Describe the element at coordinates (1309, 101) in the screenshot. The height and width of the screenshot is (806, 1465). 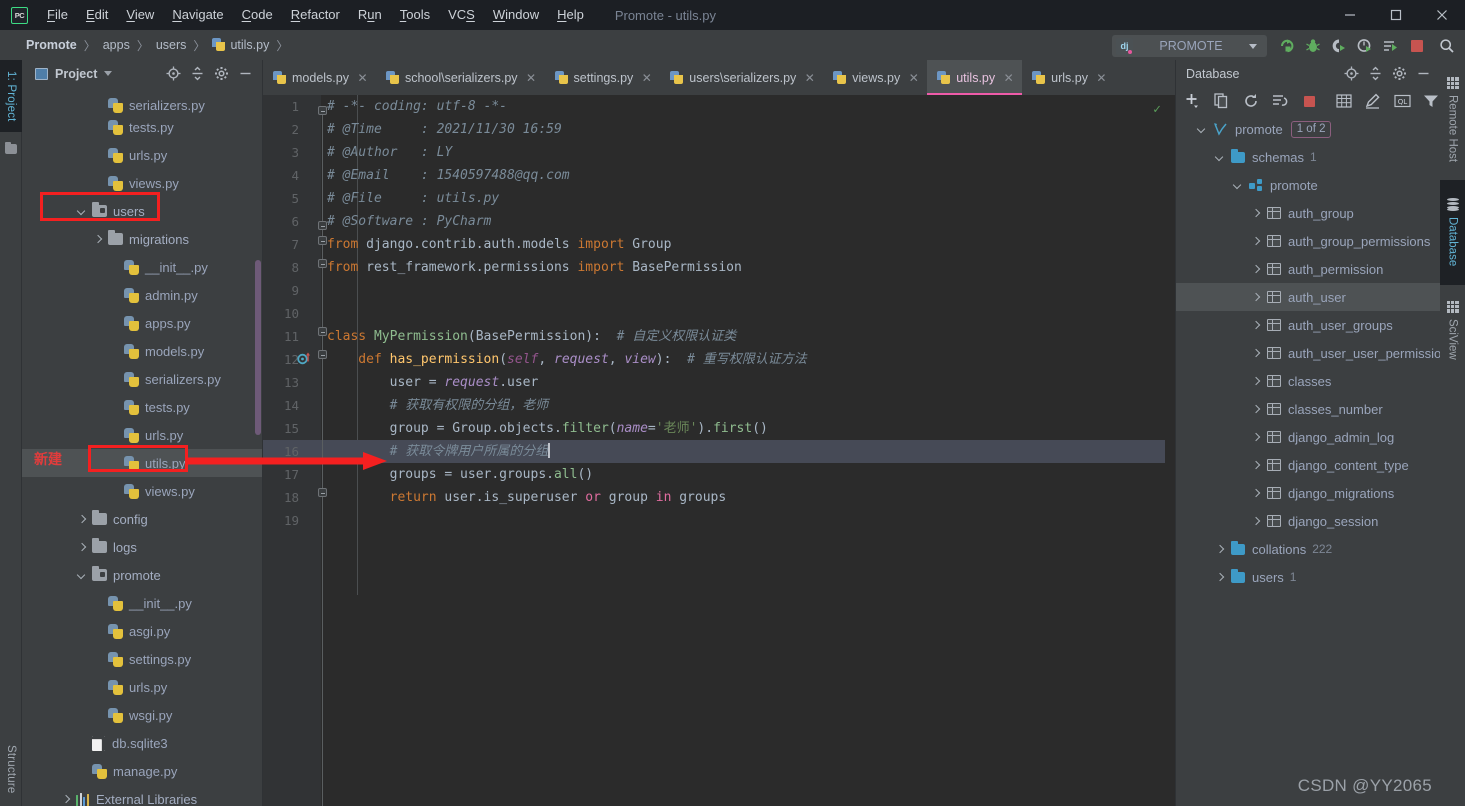
I see `stop-icon` at that location.